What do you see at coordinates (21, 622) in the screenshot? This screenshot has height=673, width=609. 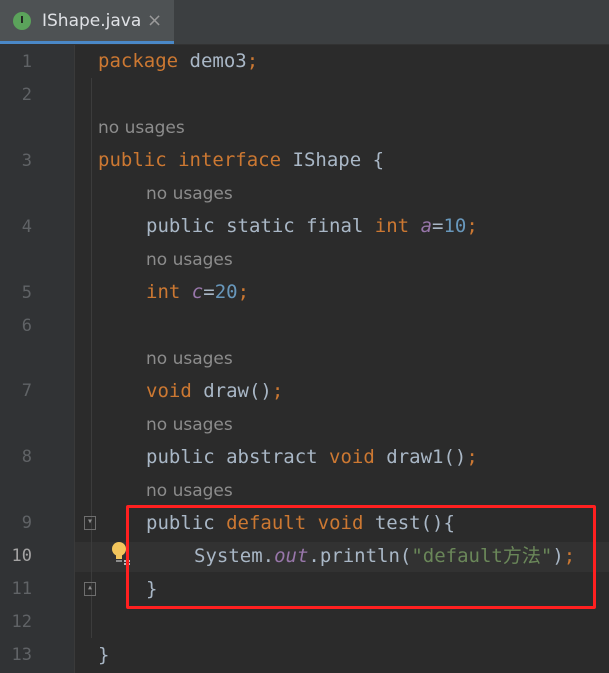 I see `line-number: 12` at bounding box center [21, 622].